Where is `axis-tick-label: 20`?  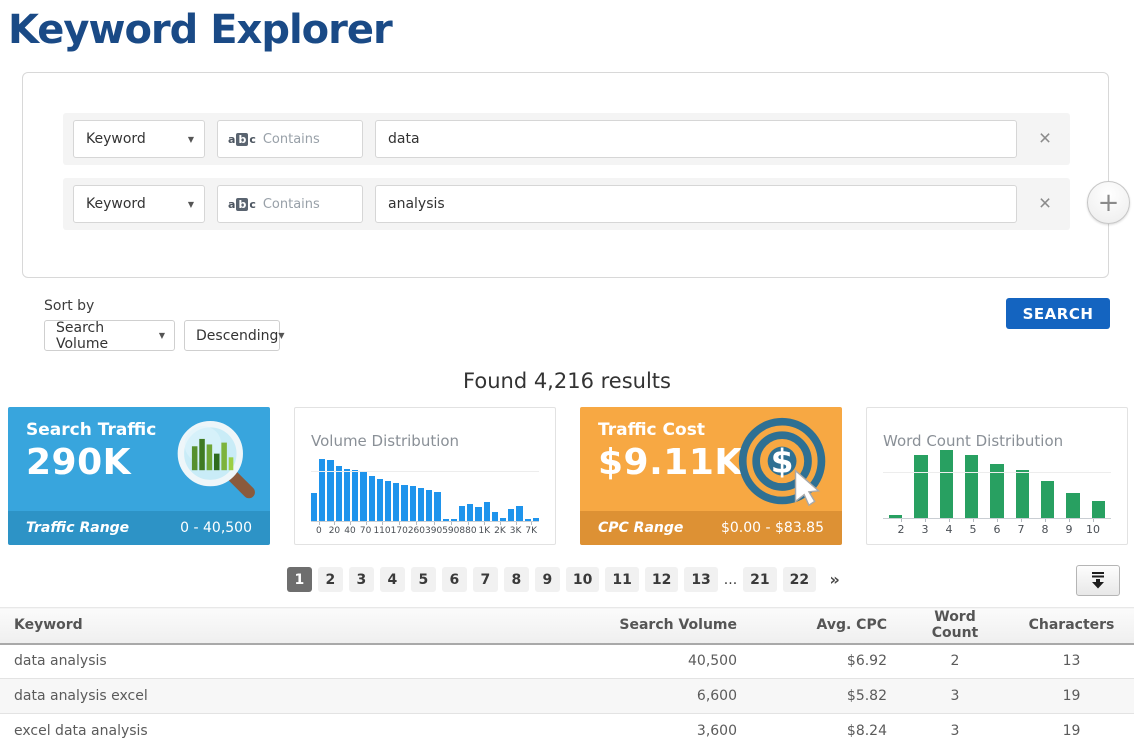 axis-tick-label: 20 is located at coordinates (335, 529).